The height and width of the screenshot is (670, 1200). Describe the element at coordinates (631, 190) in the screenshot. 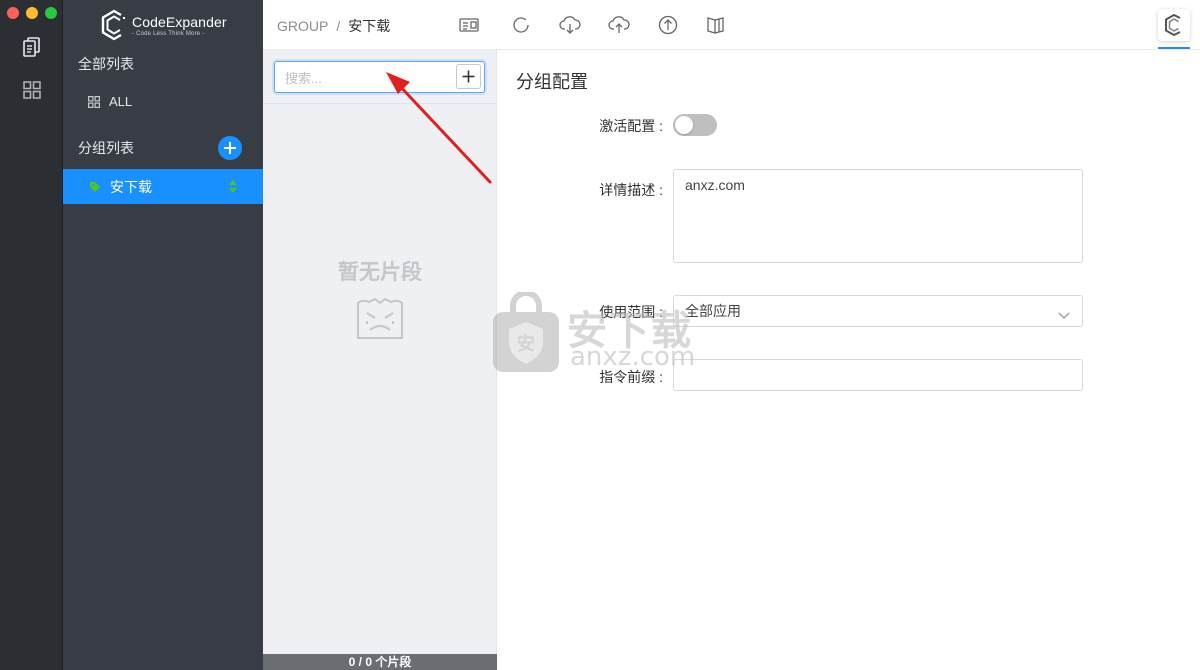

I see `description-label: 详情描述 :` at that location.